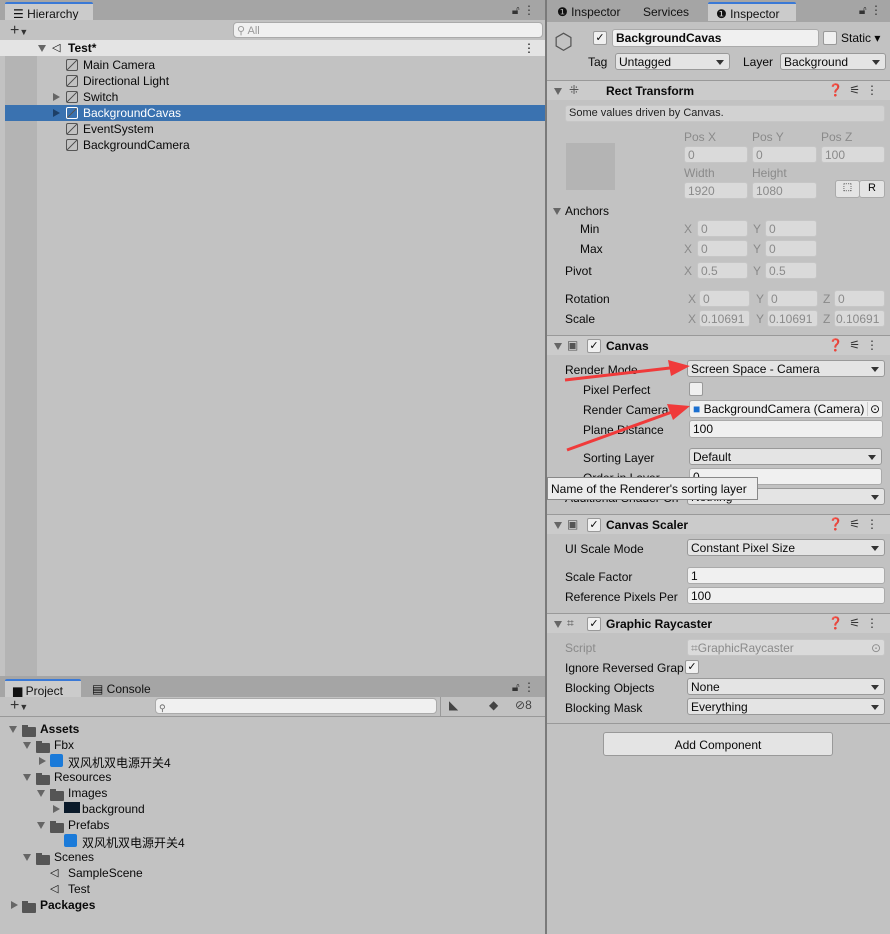 The image size is (890, 934). What do you see at coordinates (619, 431) in the screenshot?
I see `arrow-render-camera` at bounding box center [619, 431].